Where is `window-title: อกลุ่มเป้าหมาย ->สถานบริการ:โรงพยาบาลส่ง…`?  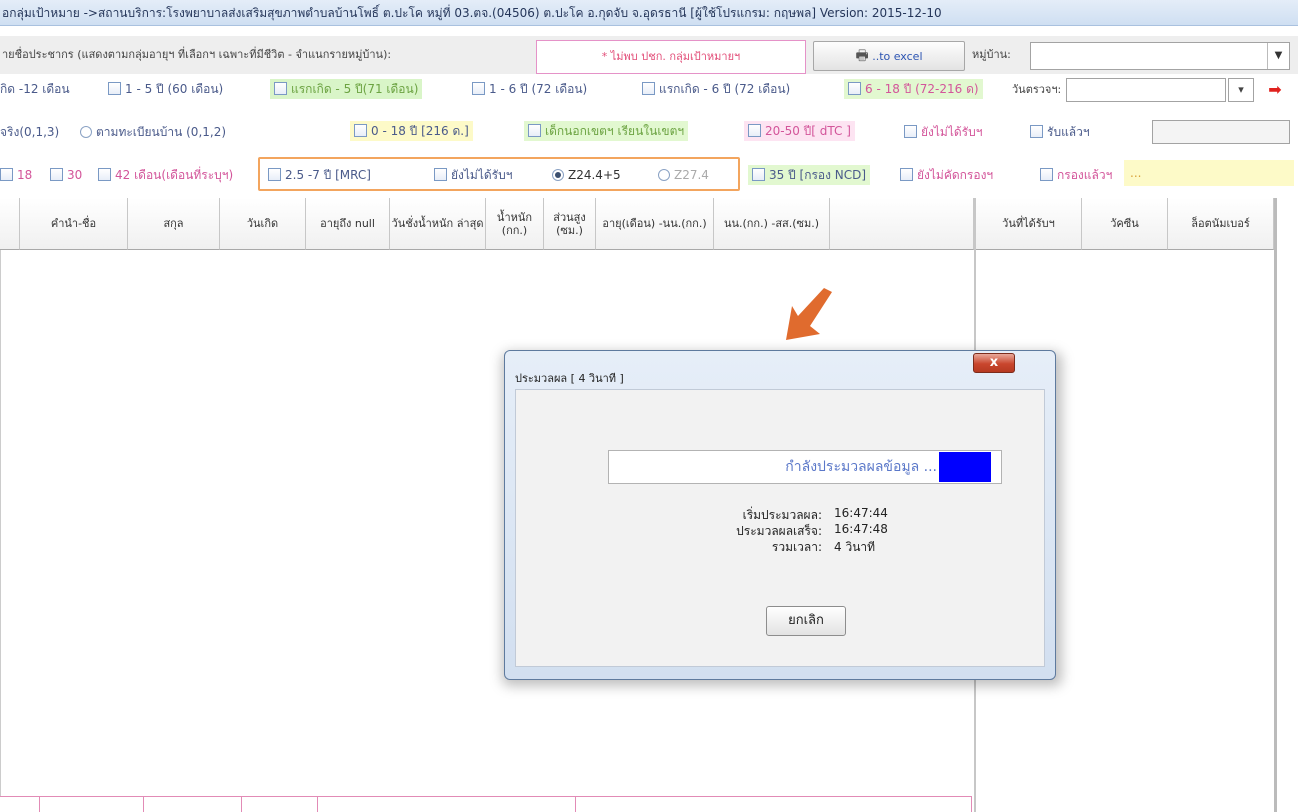
window-title: อกลุ่มเป้าหมาย ->สถานบริการ:โรงพยาบาลส่ง… is located at coordinates (649, 13).